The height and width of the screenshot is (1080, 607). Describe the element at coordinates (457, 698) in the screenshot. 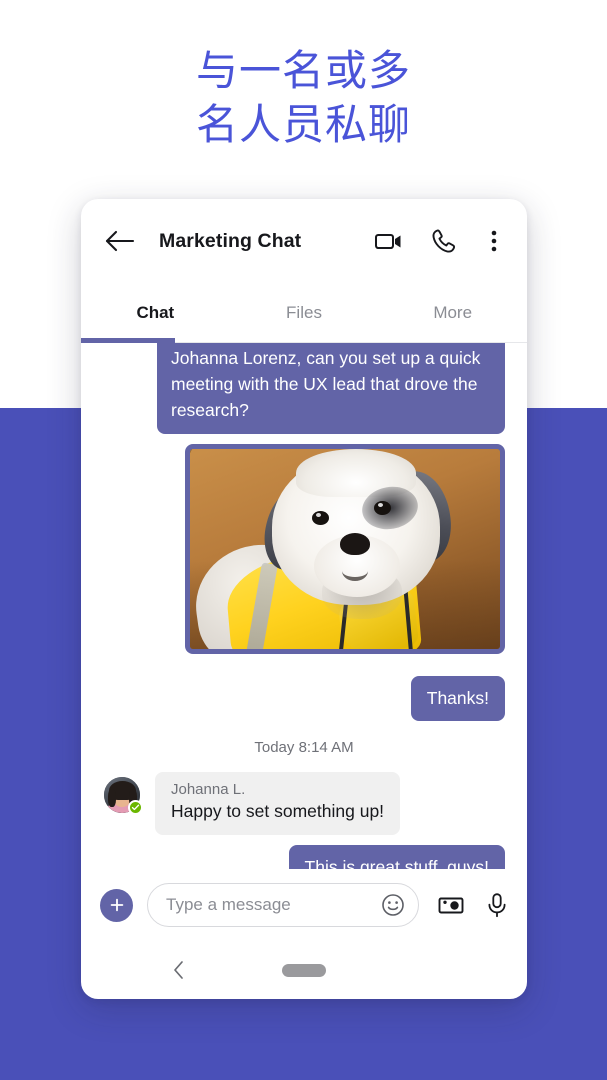

I see `message-bubble-outgoing: Thanks!` at that location.